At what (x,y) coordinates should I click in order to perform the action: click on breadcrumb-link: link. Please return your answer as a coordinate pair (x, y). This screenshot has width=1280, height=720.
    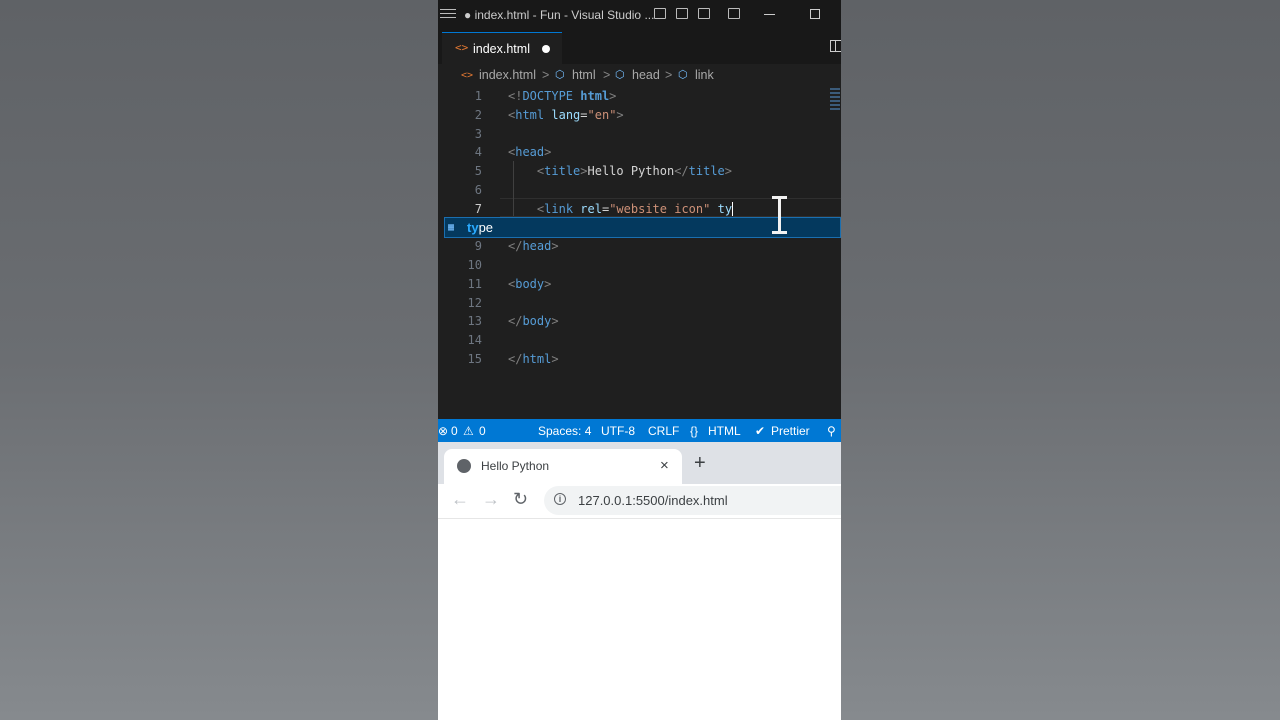
    Looking at the image, I should click on (704, 75).